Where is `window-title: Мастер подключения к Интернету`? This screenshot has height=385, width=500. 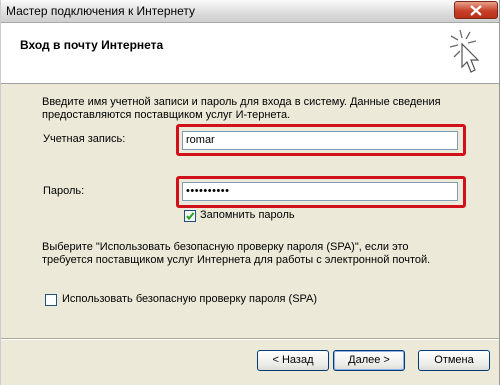
window-title: Мастер подключения к Интернету is located at coordinates (101, 11).